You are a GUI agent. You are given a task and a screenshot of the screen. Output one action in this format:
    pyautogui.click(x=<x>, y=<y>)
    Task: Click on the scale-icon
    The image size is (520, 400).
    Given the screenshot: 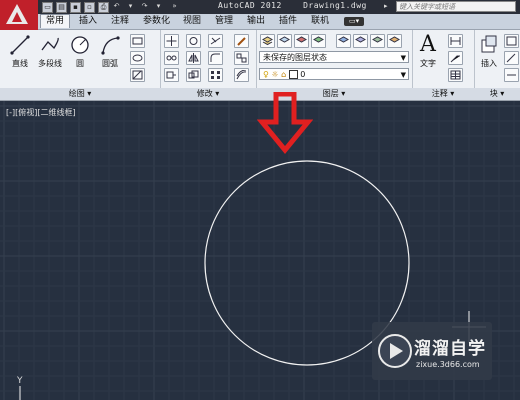 What is the action you would take?
    pyautogui.click(x=193, y=75)
    